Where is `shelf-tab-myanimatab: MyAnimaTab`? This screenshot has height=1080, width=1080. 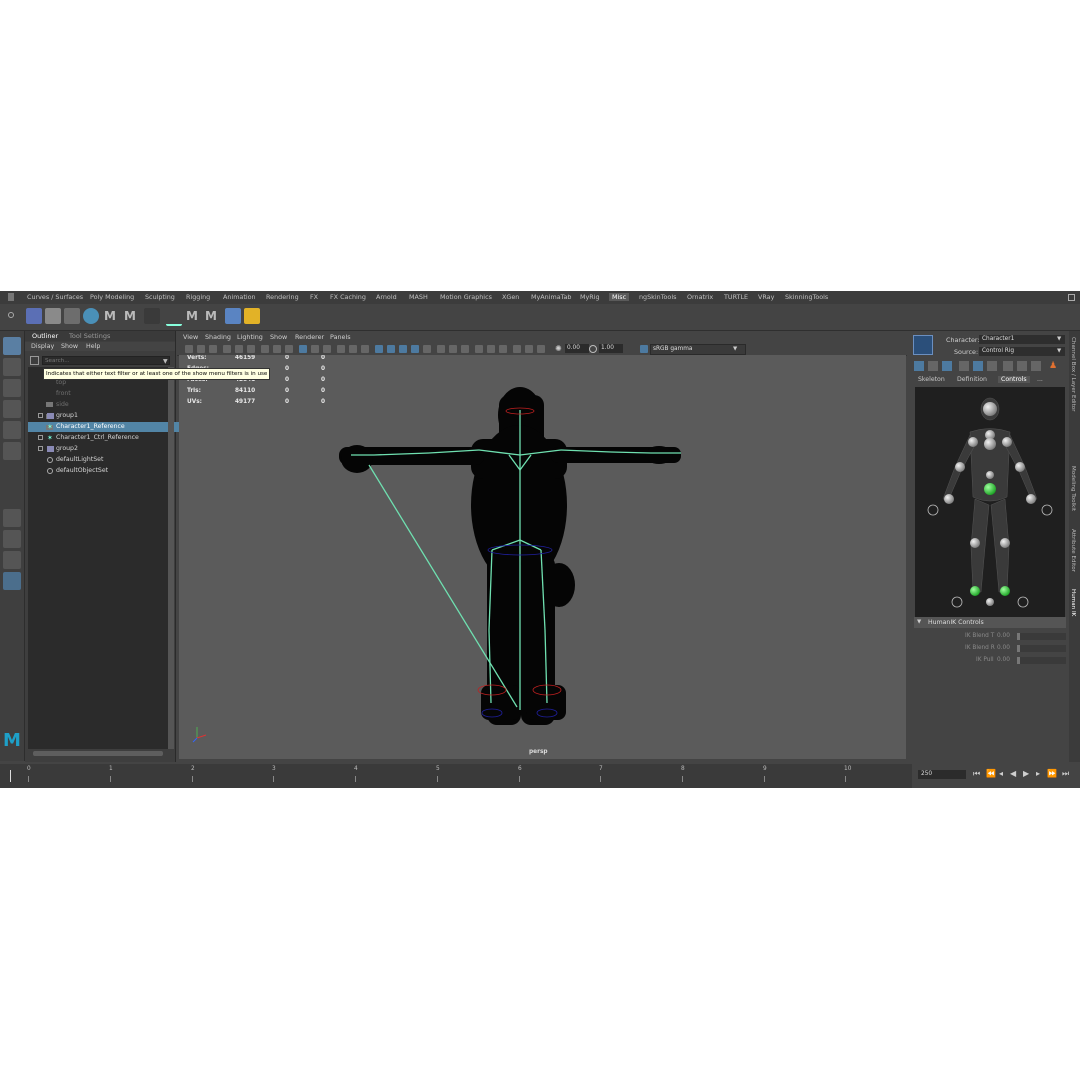
shelf-tab-myanimatab: MyAnimaTab is located at coordinates (551, 297).